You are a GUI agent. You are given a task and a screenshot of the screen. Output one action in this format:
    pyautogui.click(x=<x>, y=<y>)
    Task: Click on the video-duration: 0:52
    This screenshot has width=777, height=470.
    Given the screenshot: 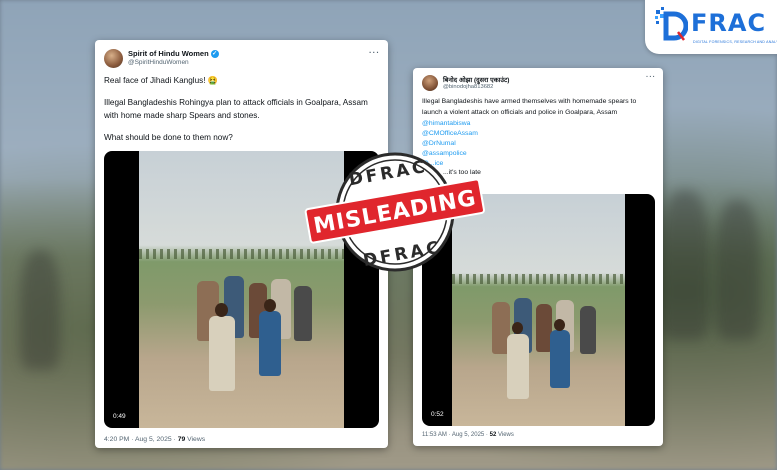 What is the action you would take?
    pyautogui.click(x=437, y=414)
    